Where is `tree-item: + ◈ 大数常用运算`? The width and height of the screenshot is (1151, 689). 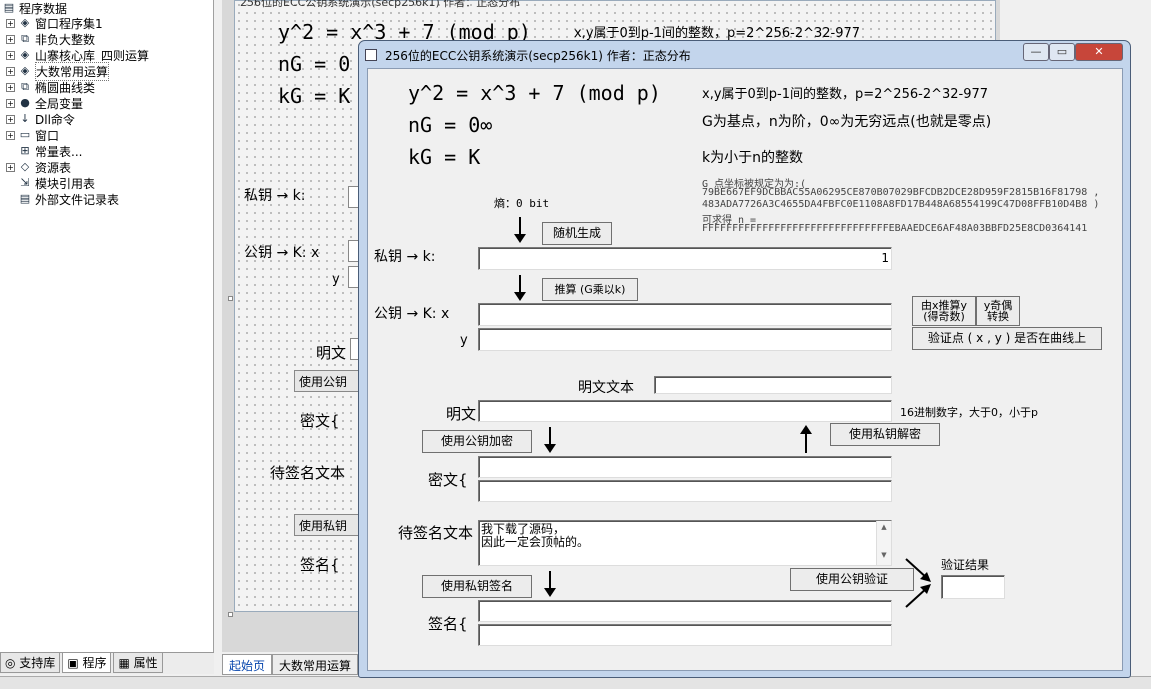 tree-item: + ◈ 大数常用运算 is located at coordinates (58, 71).